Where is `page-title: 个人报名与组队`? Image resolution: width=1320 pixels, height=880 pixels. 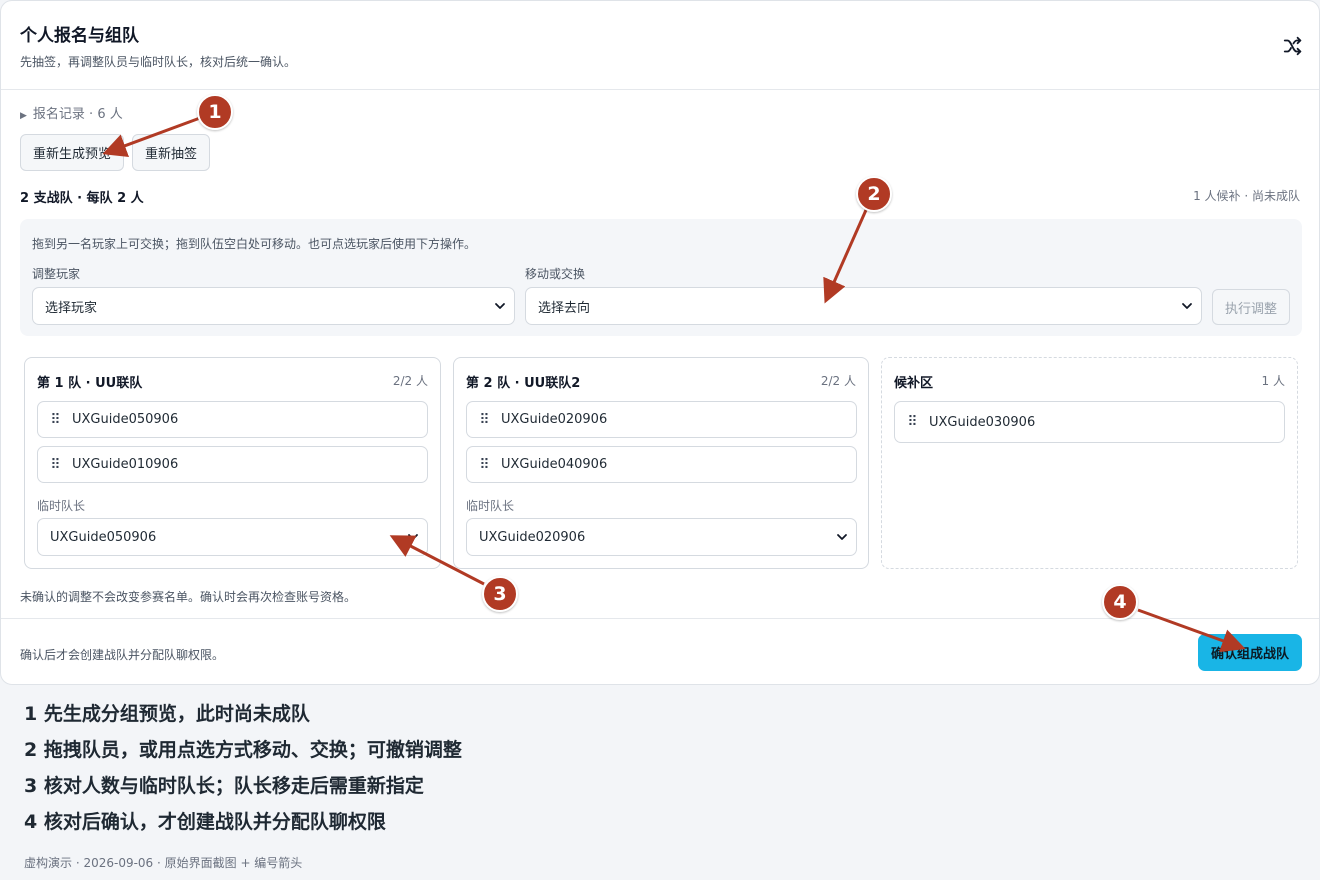
page-title: 个人报名与组队 is located at coordinates (79, 36).